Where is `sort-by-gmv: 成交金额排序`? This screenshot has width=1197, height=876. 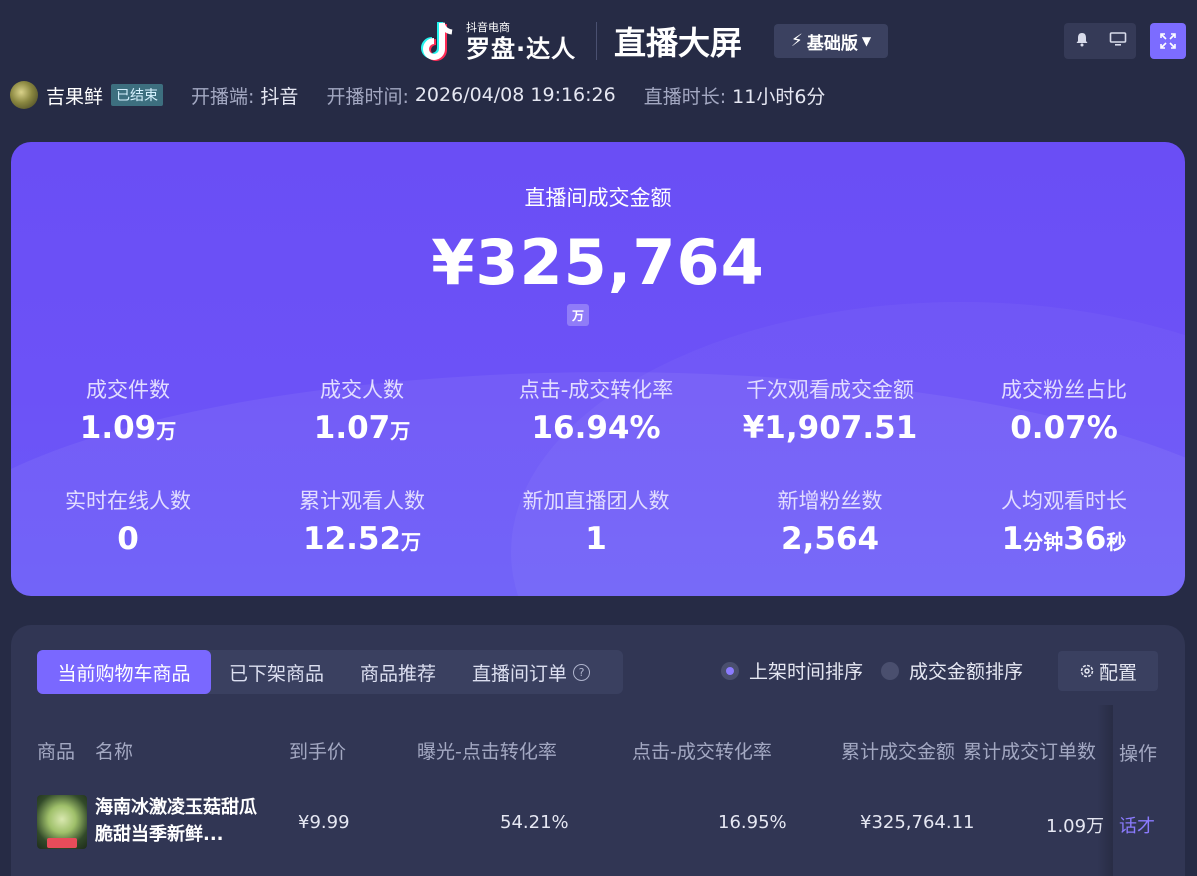 sort-by-gmv: 成交金额排序 is located at coordinates (952, 670).